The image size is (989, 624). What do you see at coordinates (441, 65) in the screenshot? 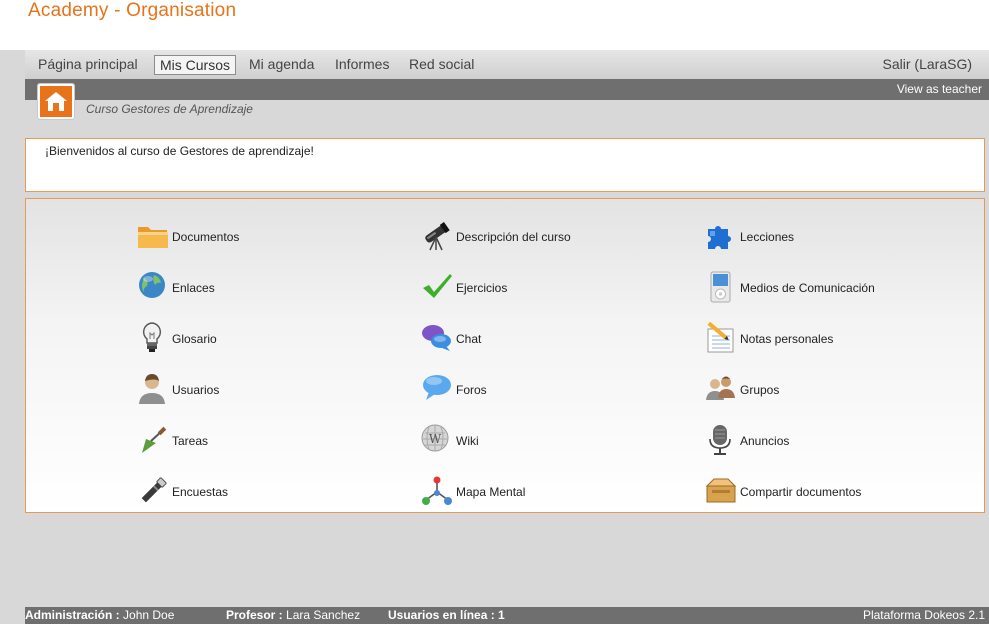
I see `nav-social-network: Red social` at bounding box center [441, 65].